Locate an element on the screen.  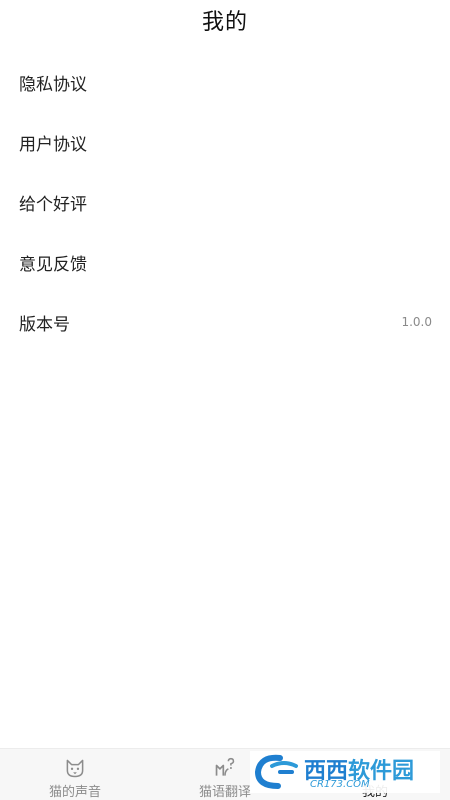
menu-item-privacy-policy: 隐私协议 is located at coordinates (225, 82).